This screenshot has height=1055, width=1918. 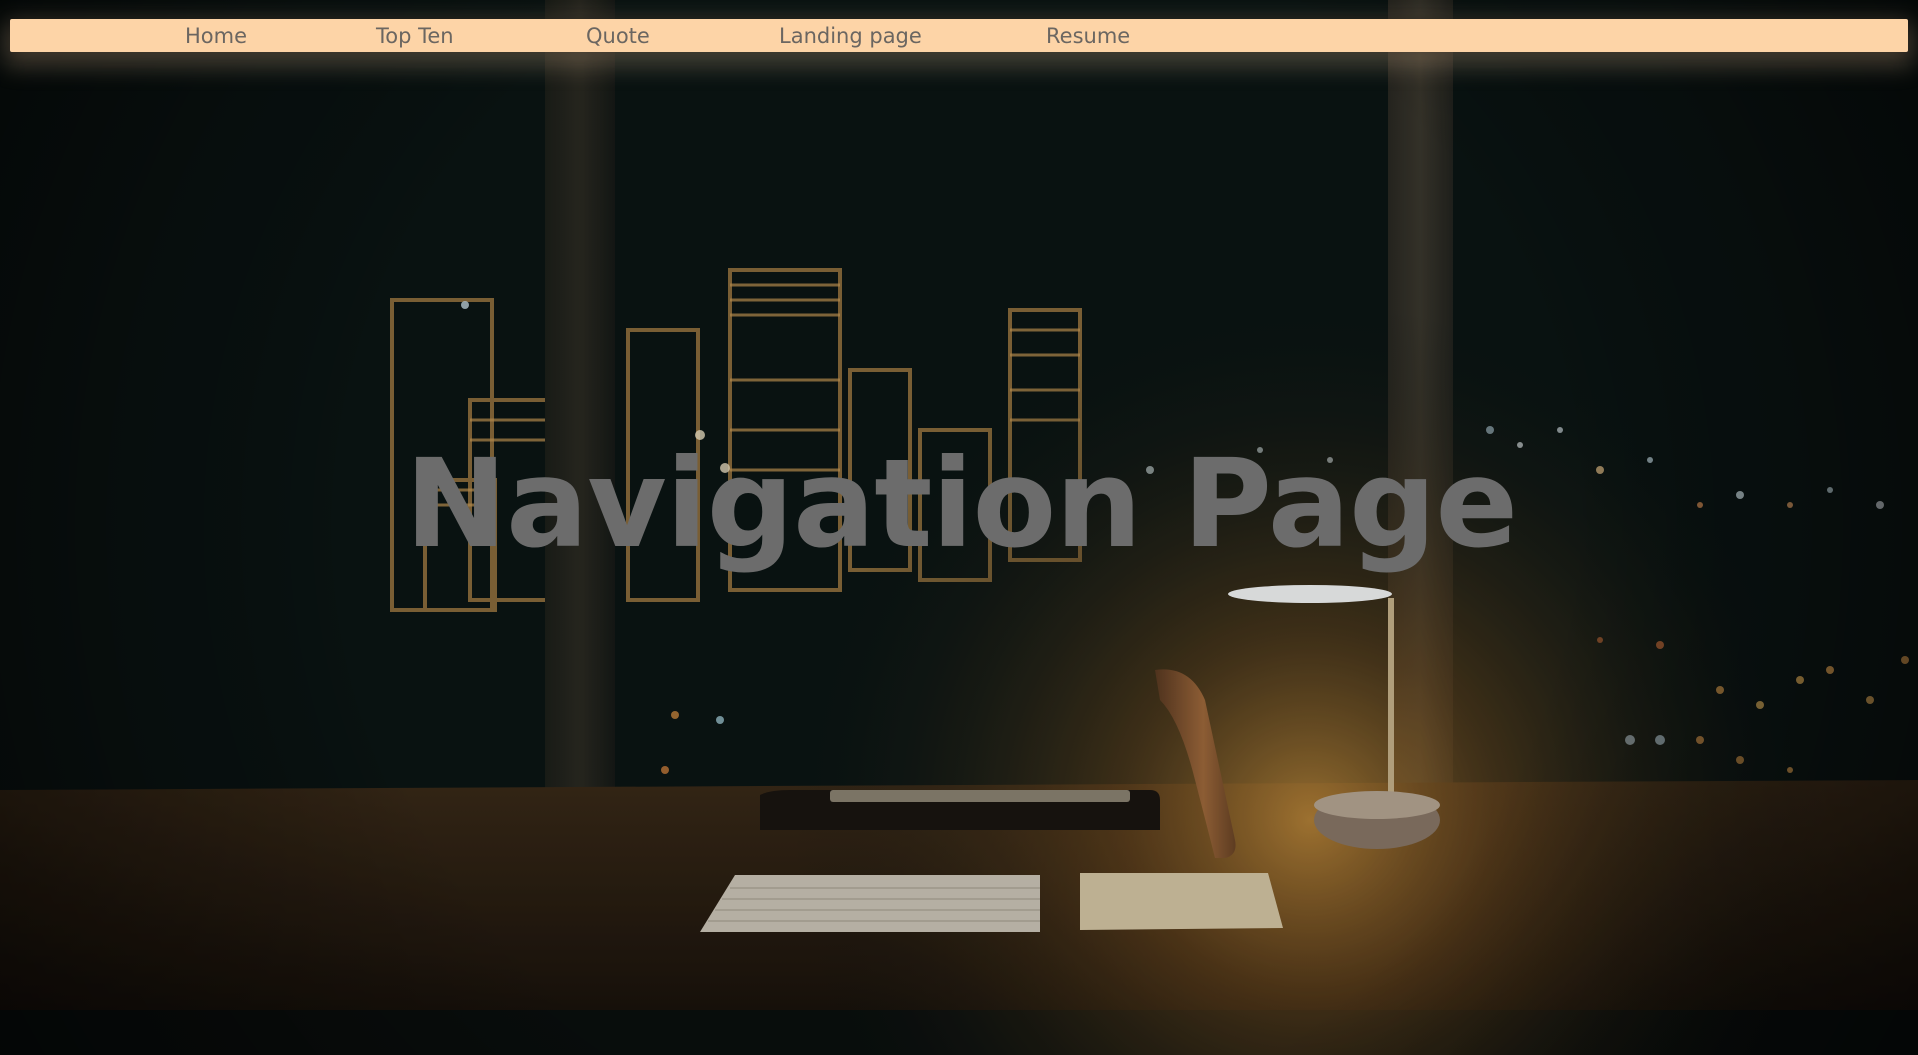 What do you see at coordinates (1088, 35) in the screenshot?
I see `nav-link-resume: Resume` at bounding box center [1088, 35].